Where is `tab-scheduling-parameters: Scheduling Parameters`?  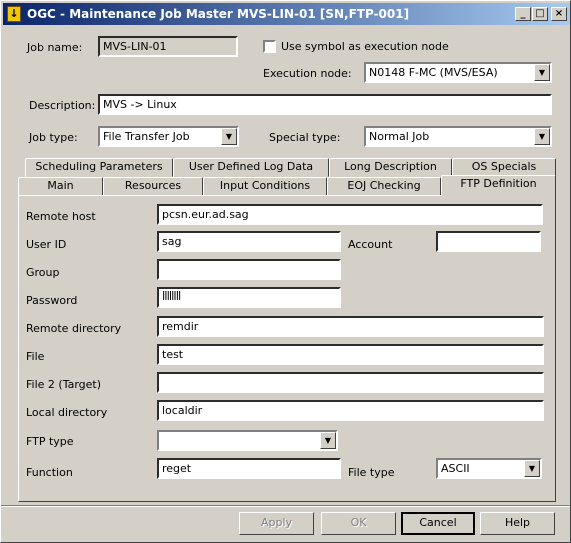 tab-scheduling-parameters: Scheduling Parameters is located at coordinates (99, 167).